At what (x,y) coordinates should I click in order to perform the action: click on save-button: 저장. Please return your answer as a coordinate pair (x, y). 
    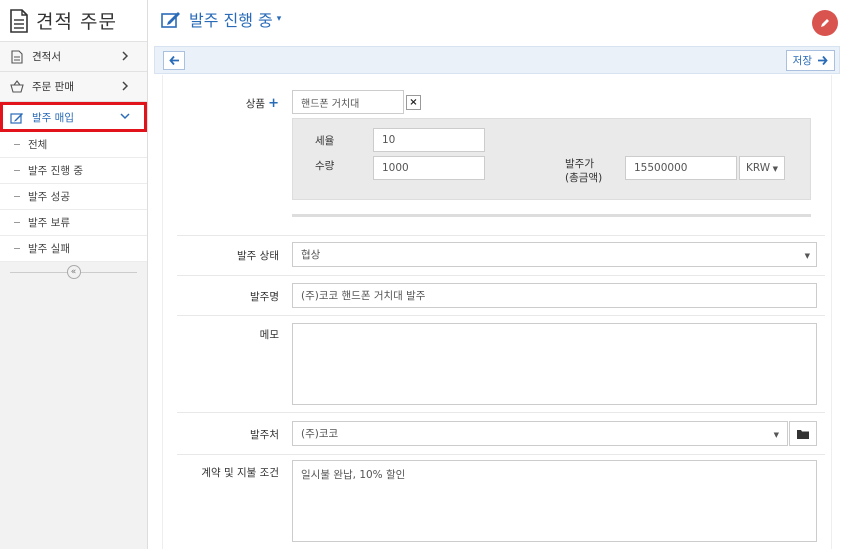
    Looking at the image, I should click on (810, 60).